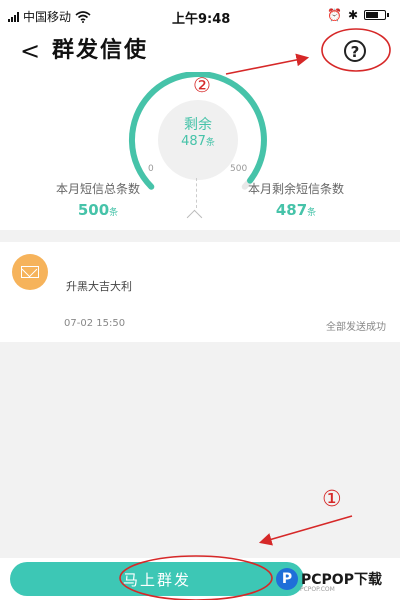 The image size is (400, 600). What do you see at coordinates (157, 579) in the screenshot?
I see `send-now-button: 马上群发` at bounding box center [157, 579].